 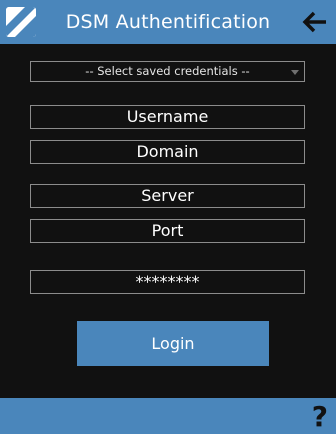 I want to click on login-button: Login, so click(x=173, y=343).